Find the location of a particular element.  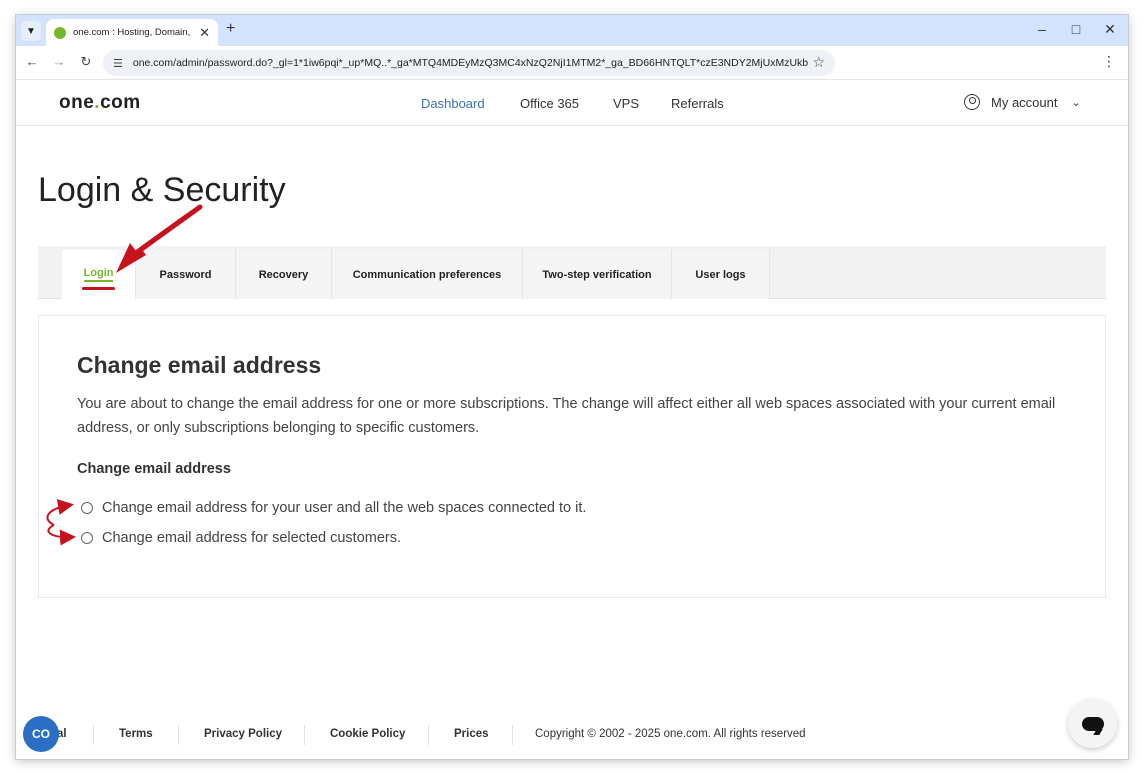

tab-password: Password is located at coordinates (186, 274).